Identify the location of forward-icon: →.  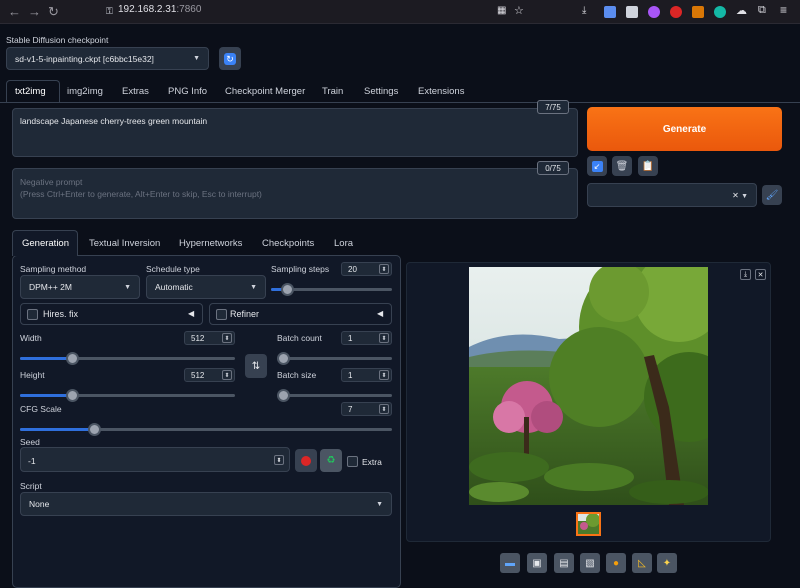
(34, 11).